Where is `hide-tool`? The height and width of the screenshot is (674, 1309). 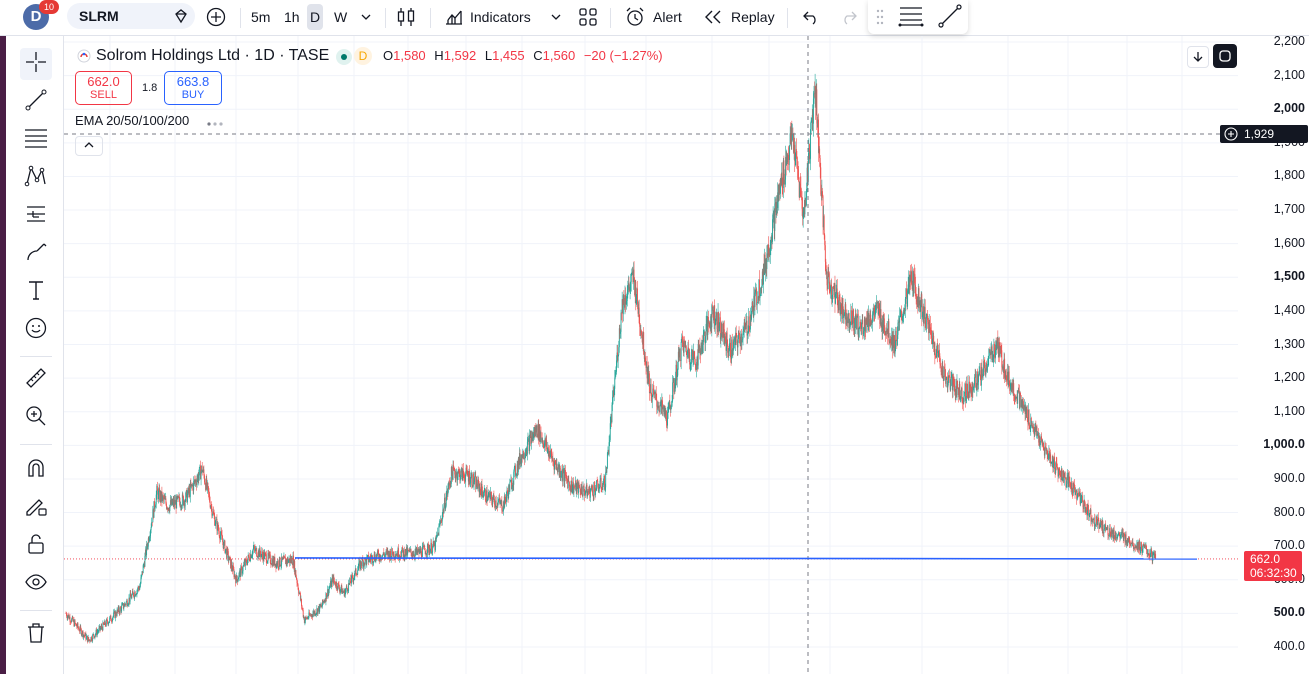
hide-tool is located at coordinates (36, 584).